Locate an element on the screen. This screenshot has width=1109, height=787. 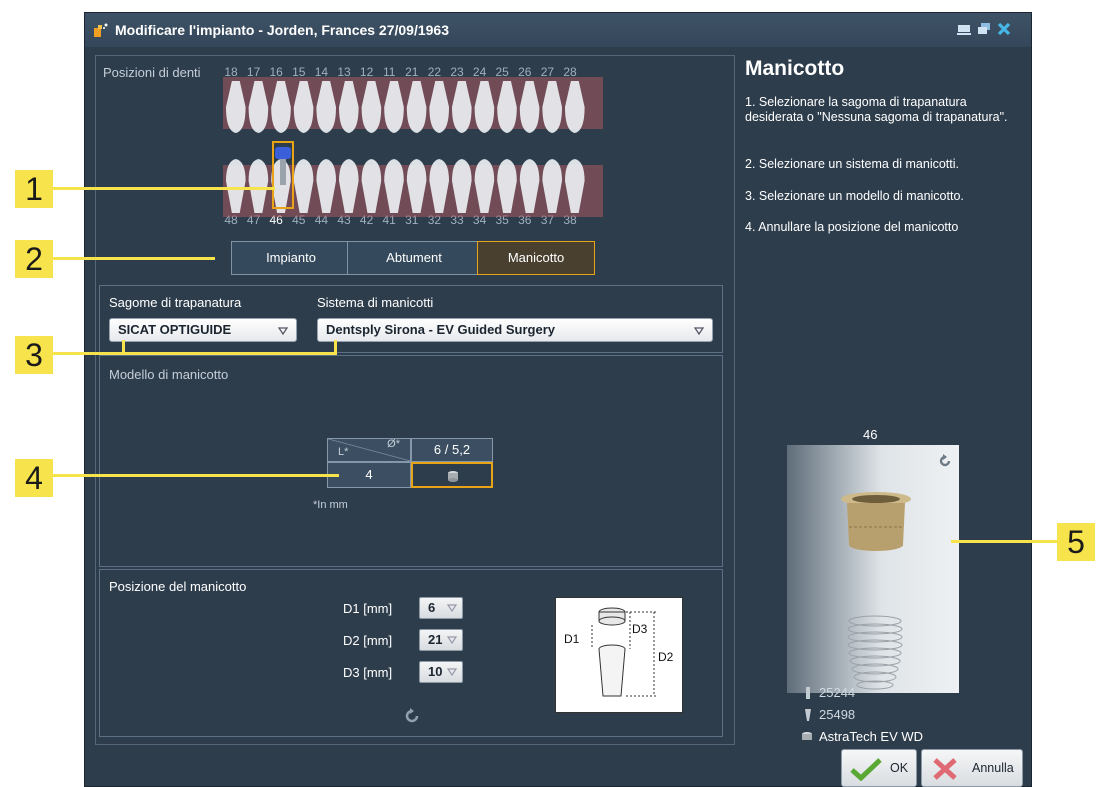
d2-value: 21 is located at coordinates (435, 639).